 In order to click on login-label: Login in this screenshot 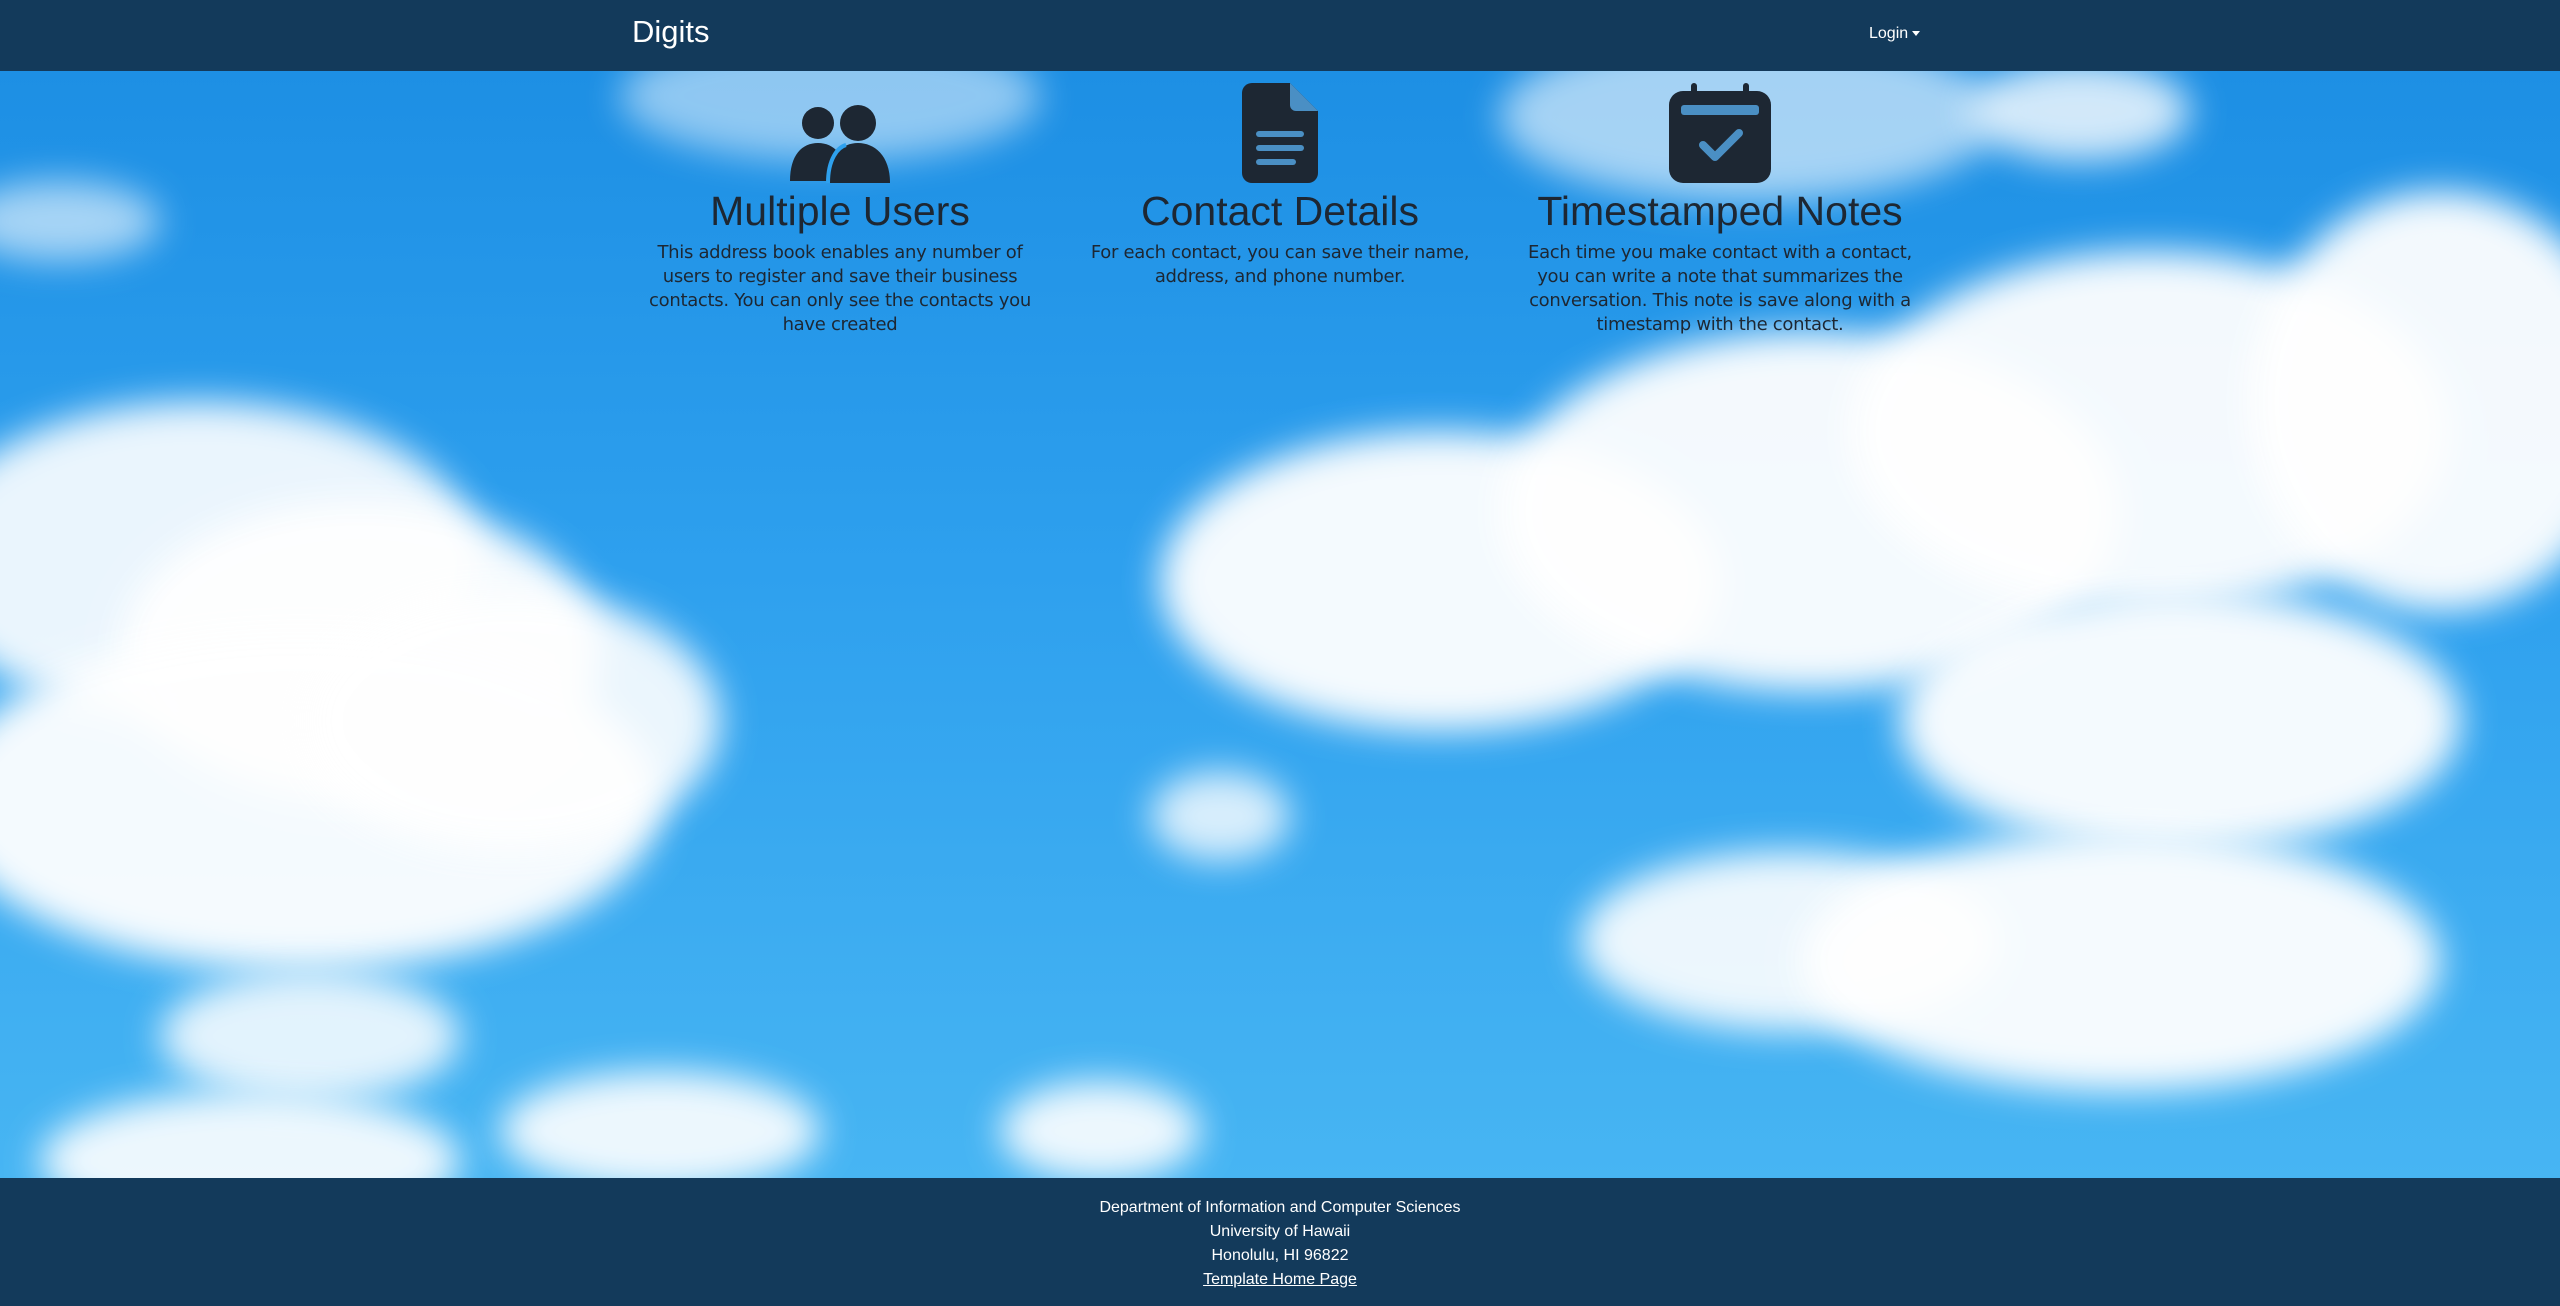, I will do `click(1889, 33)`.